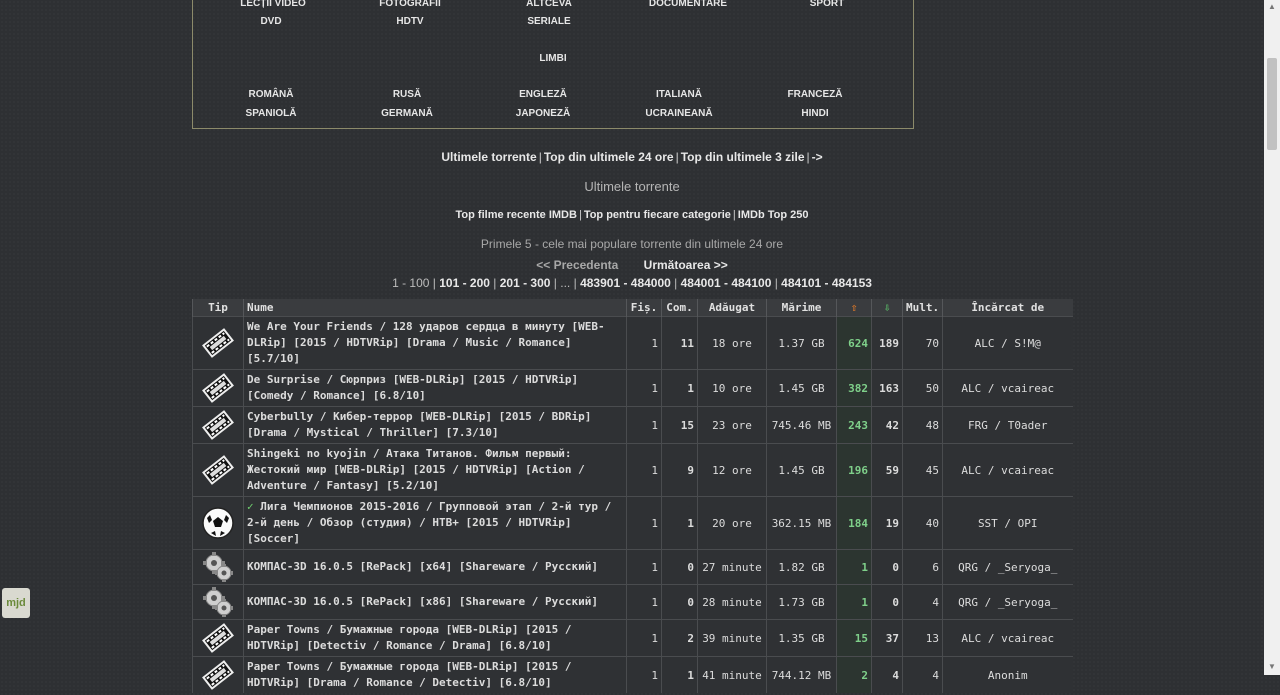 This screenshot has height=695, width=1280. I want to click on category-link: DVD, so click(271, 21).